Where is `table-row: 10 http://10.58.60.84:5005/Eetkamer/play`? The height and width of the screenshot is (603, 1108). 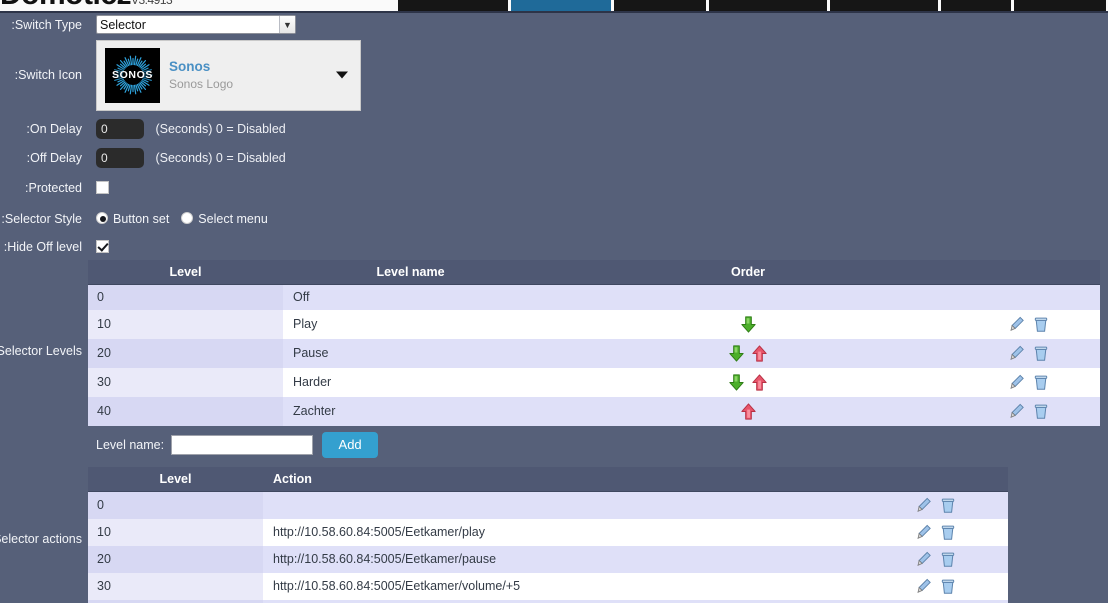 table-row: 10 http://10.58.60.84:5005/Eetkamer/play is located at coordinates (548, 532).